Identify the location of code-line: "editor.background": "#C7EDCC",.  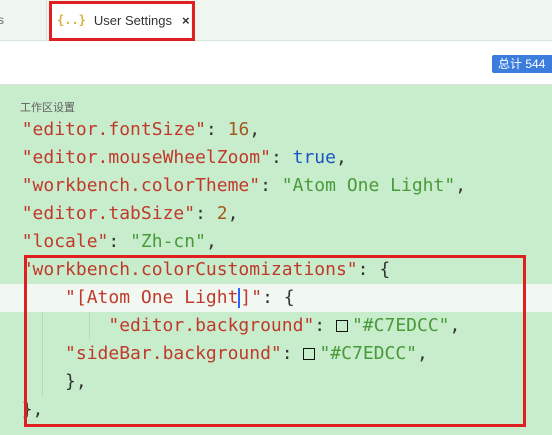
(284, 325).